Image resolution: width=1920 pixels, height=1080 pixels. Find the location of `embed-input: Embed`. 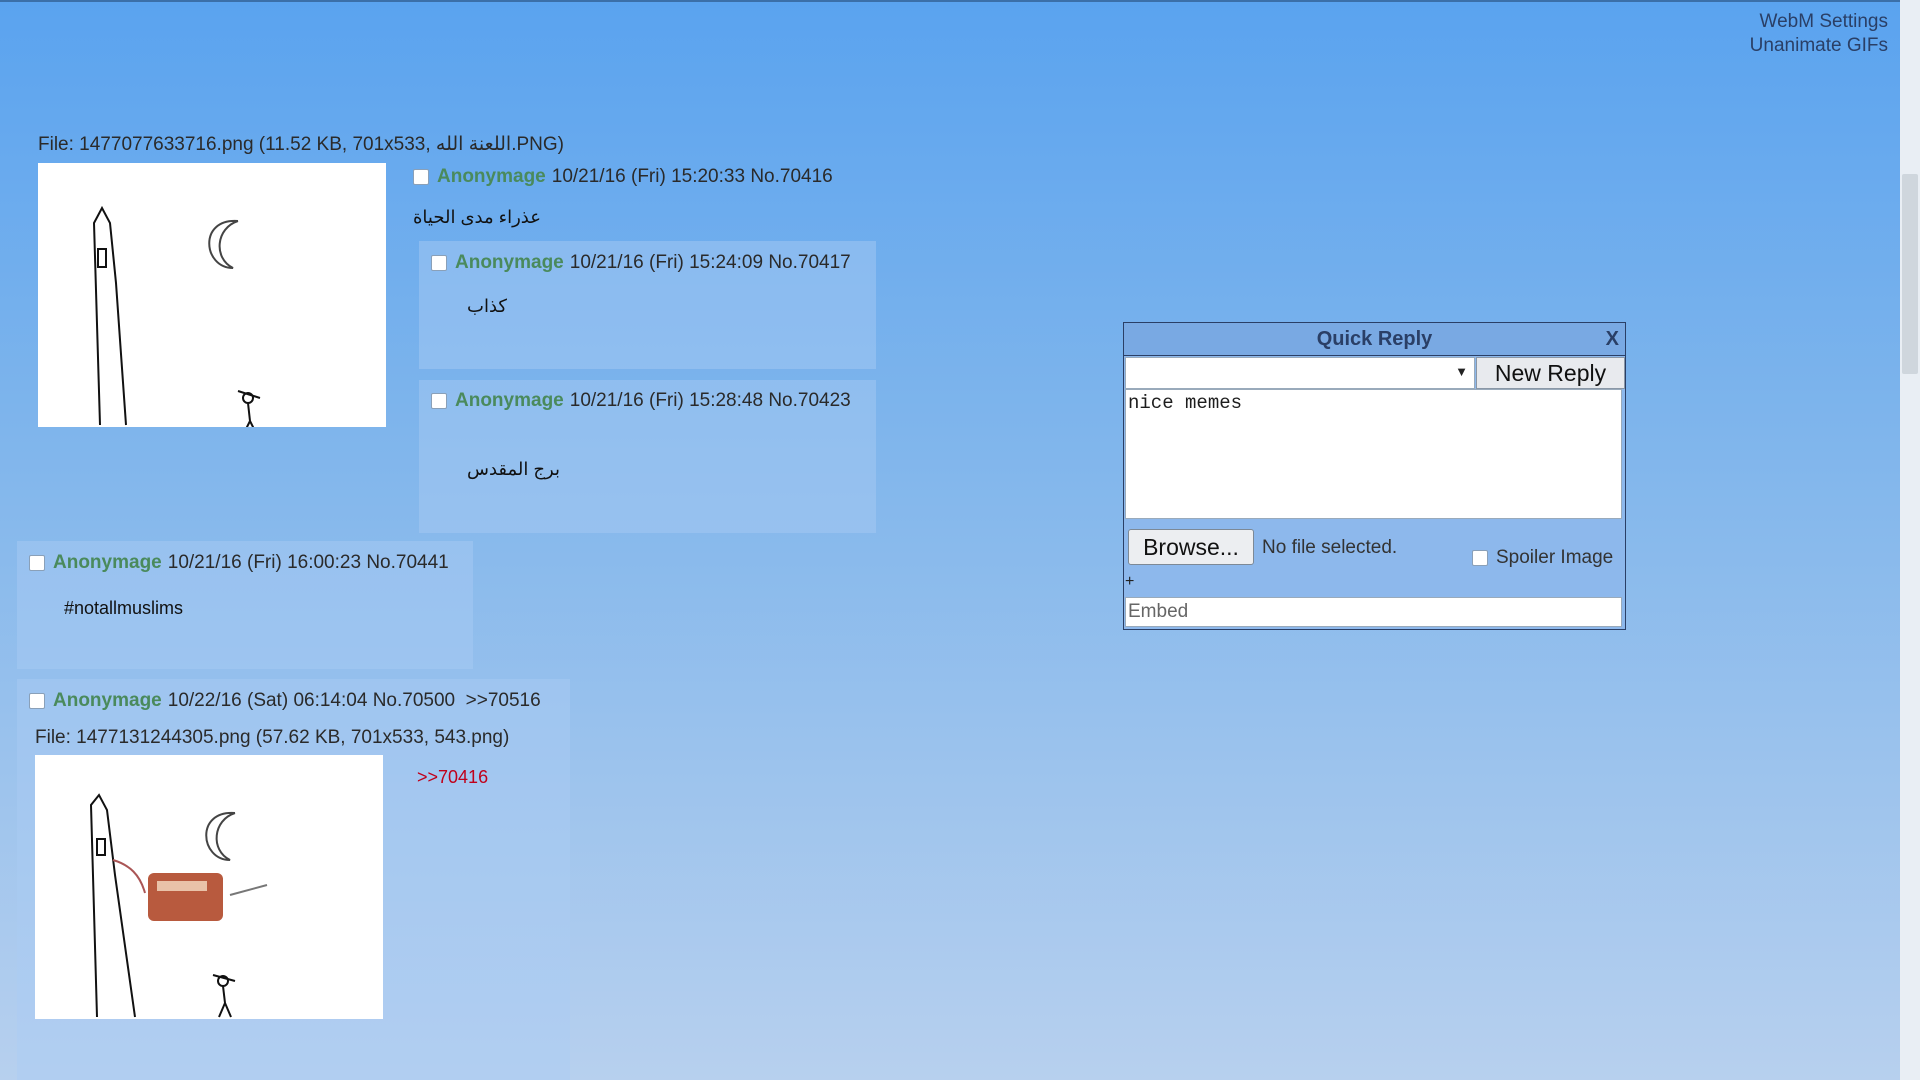

embed-input: Embed is located at coordinates (1373, 612).